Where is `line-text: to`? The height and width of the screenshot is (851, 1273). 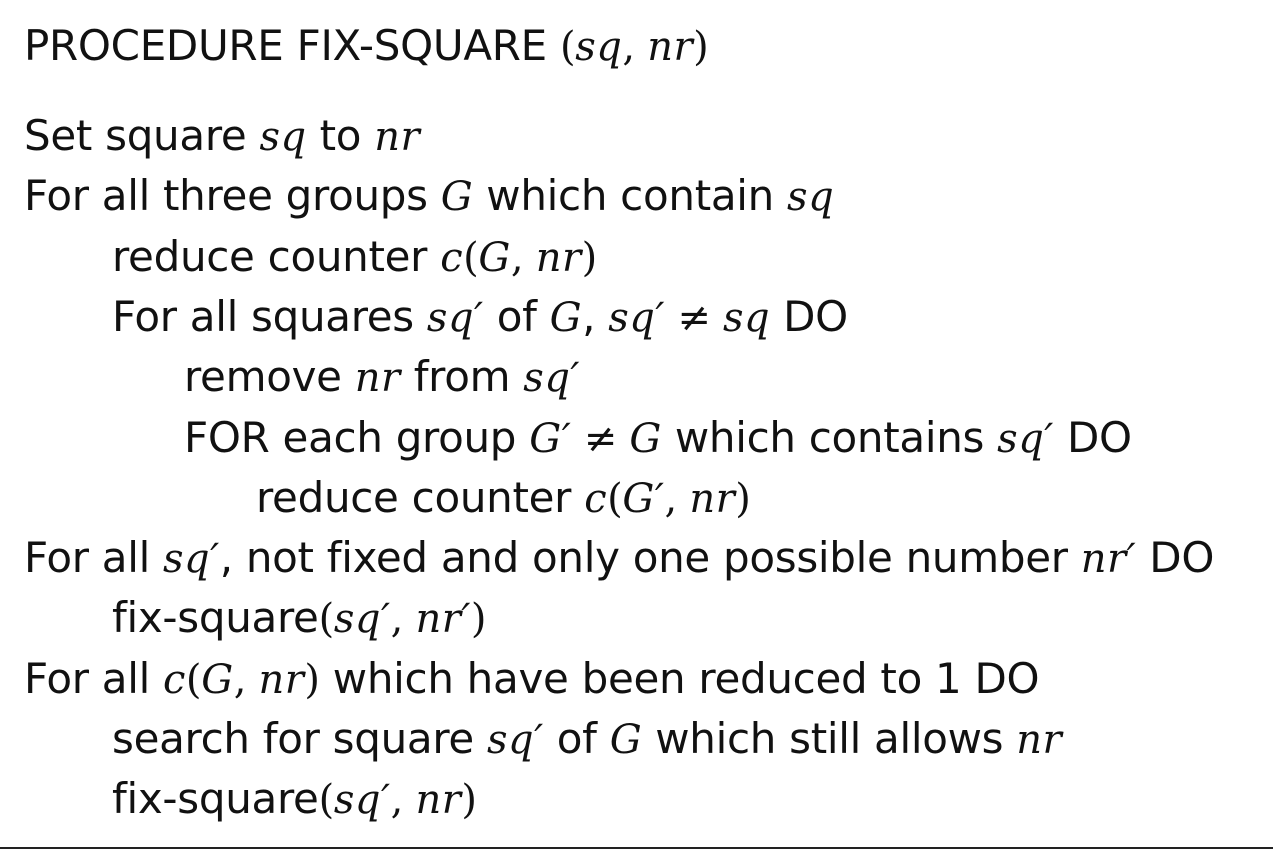 line-text: to is located at coordinates (340, 135).